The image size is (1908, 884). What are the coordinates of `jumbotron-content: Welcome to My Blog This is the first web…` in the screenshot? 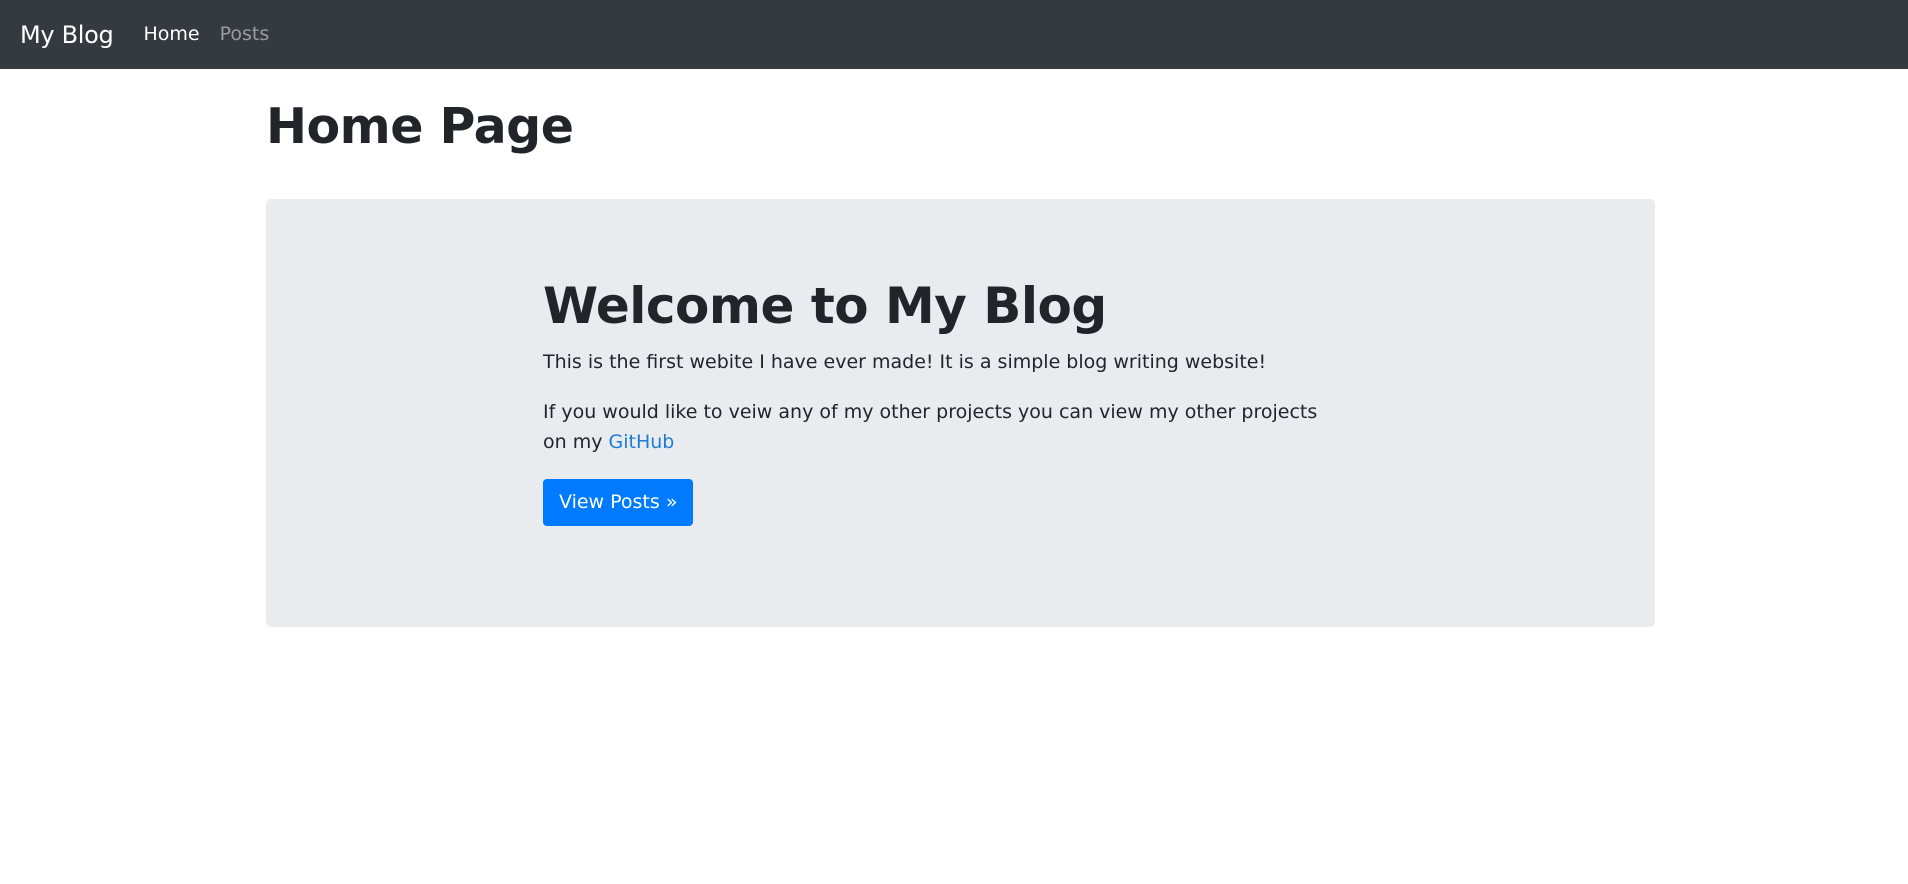 It's located at (943, 403).